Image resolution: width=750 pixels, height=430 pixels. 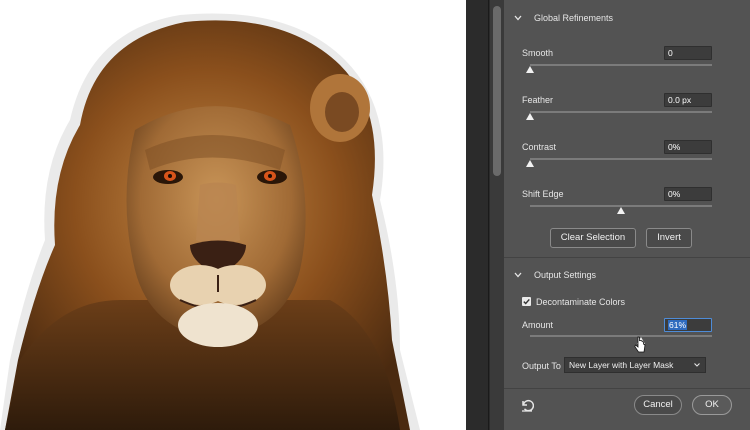 What do you see at coordinates (530, 69) in the screenshot?
I see `smooth-slider-thumb` at bounding box center [530, 69].